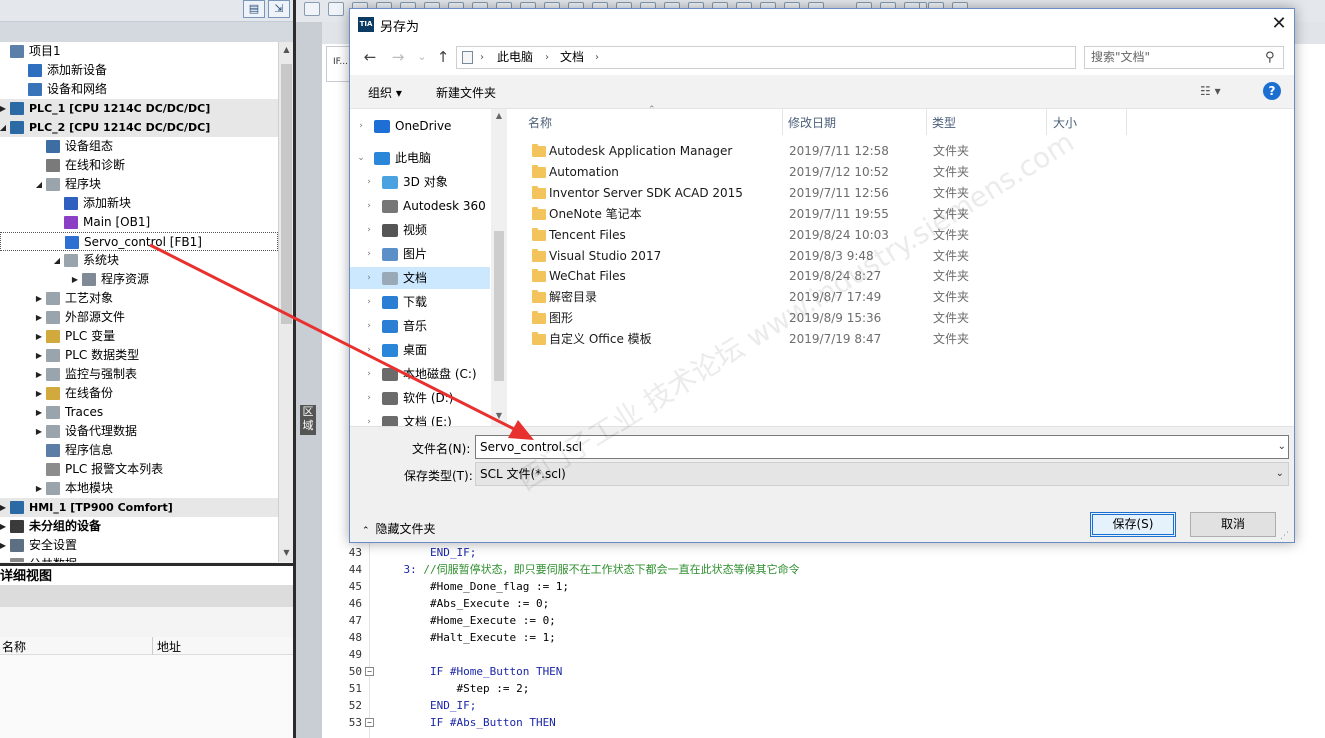 The image size is (1325, 738). I want to click on code-line: 51 #Step := 2;, so click(822, 688).